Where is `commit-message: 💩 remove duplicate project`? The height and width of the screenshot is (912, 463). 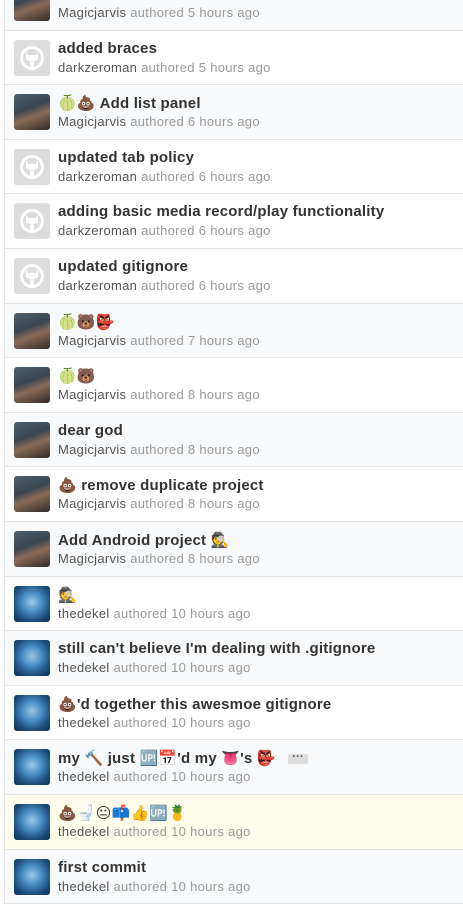 commit-message: 💩 remove duplicate project is located at coordinates (255, 485).